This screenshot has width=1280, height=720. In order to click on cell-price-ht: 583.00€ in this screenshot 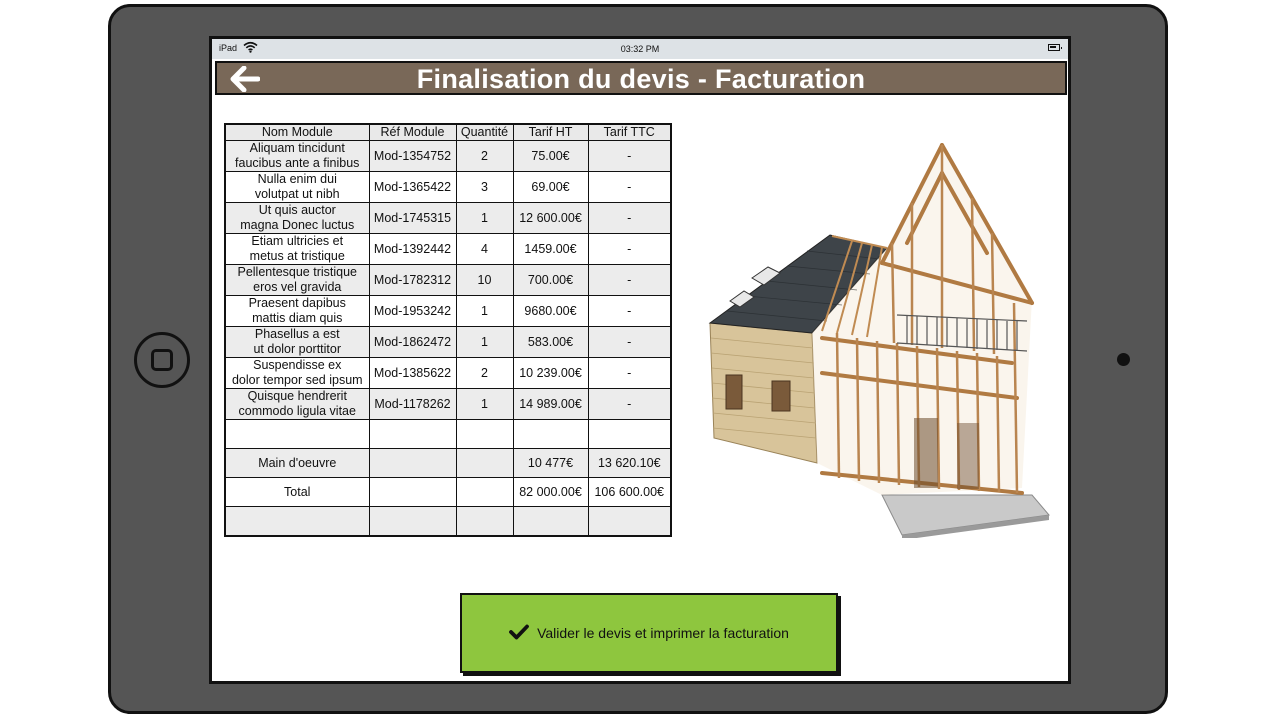, I will do `click(550, 342)`.